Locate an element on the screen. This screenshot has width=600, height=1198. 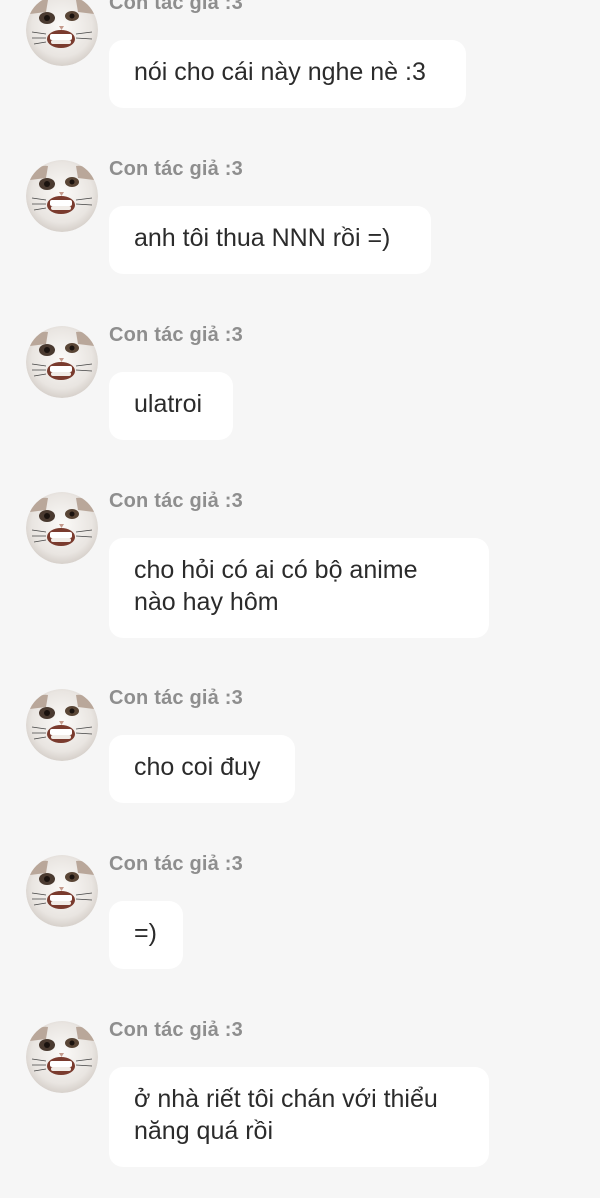
message-bubble: nói cho cái này nghe nè :3 is located at coordinates (287, 74).